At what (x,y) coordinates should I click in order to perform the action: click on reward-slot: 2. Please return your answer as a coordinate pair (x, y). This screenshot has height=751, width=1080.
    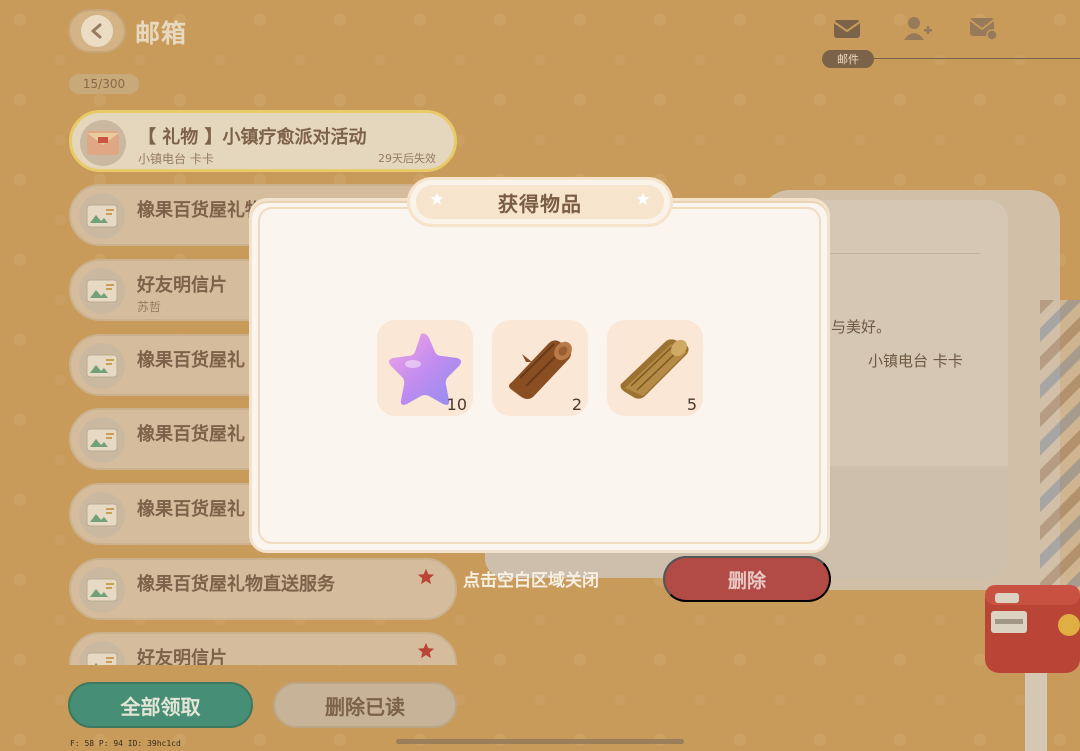
    Looking at the image, I should click on (540, 368).